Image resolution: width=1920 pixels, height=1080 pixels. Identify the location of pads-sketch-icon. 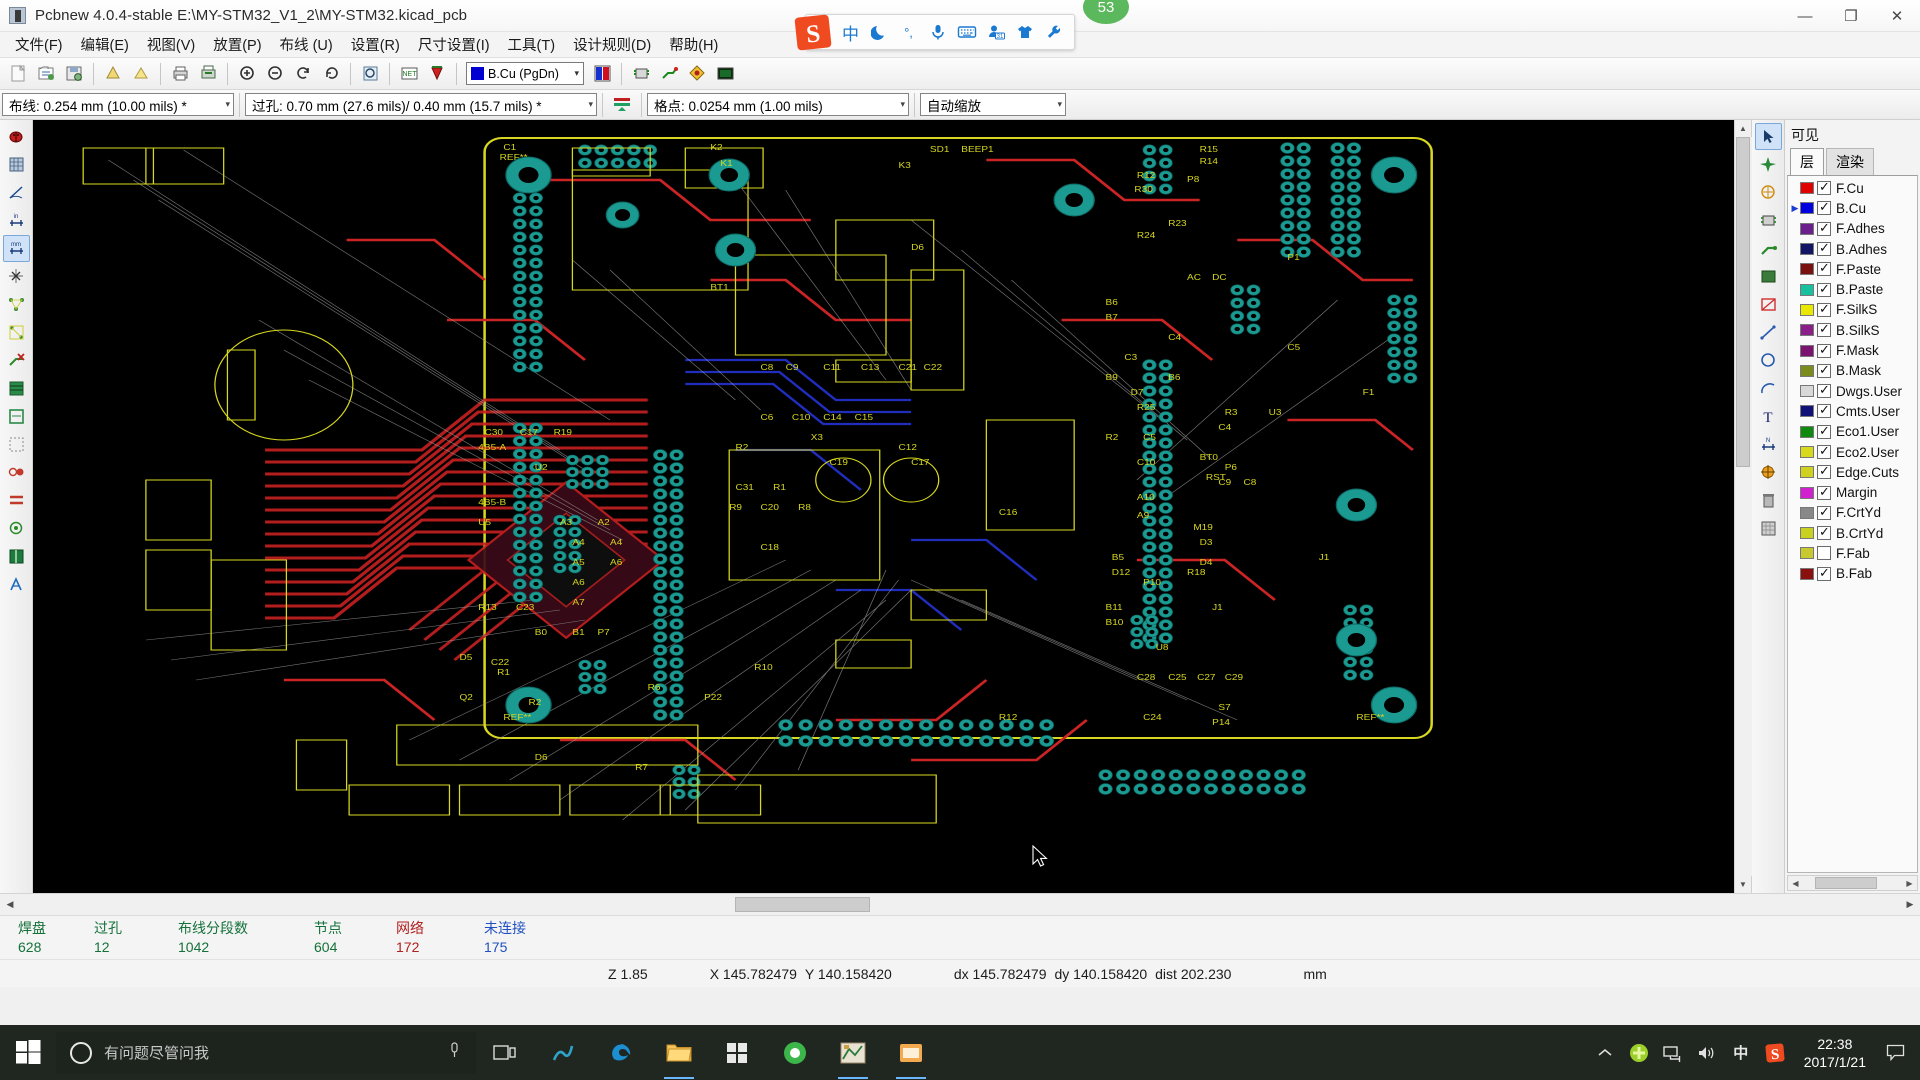
(16, 472).